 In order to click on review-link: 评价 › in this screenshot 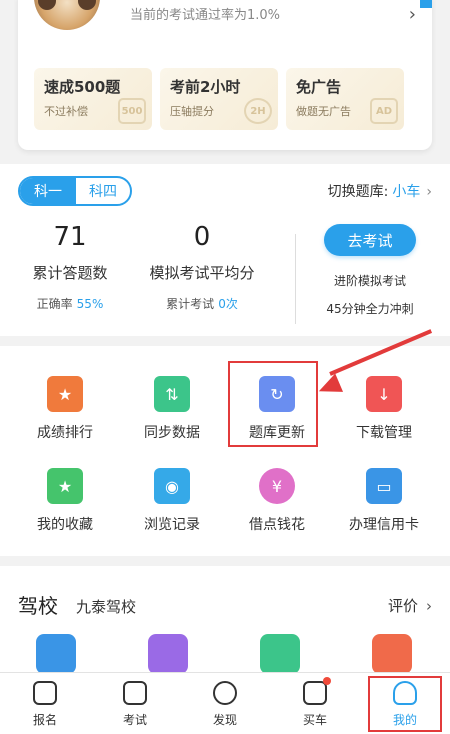, I will do `click(410, 605)`.